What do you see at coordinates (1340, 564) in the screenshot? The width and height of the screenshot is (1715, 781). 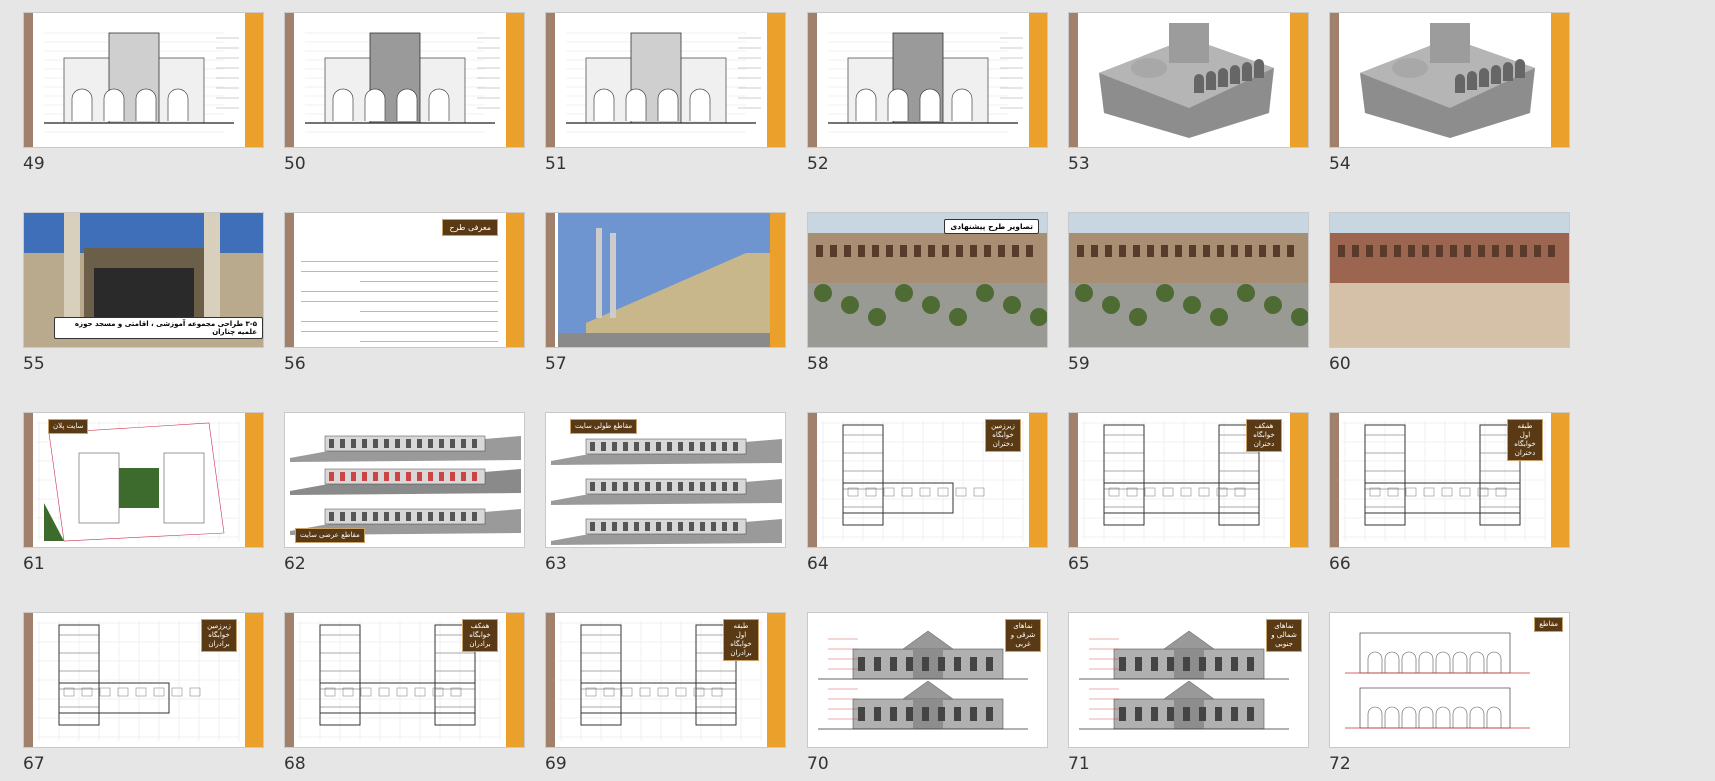 I see `slide-number-label: 66` at bounding box center [1340, 564].